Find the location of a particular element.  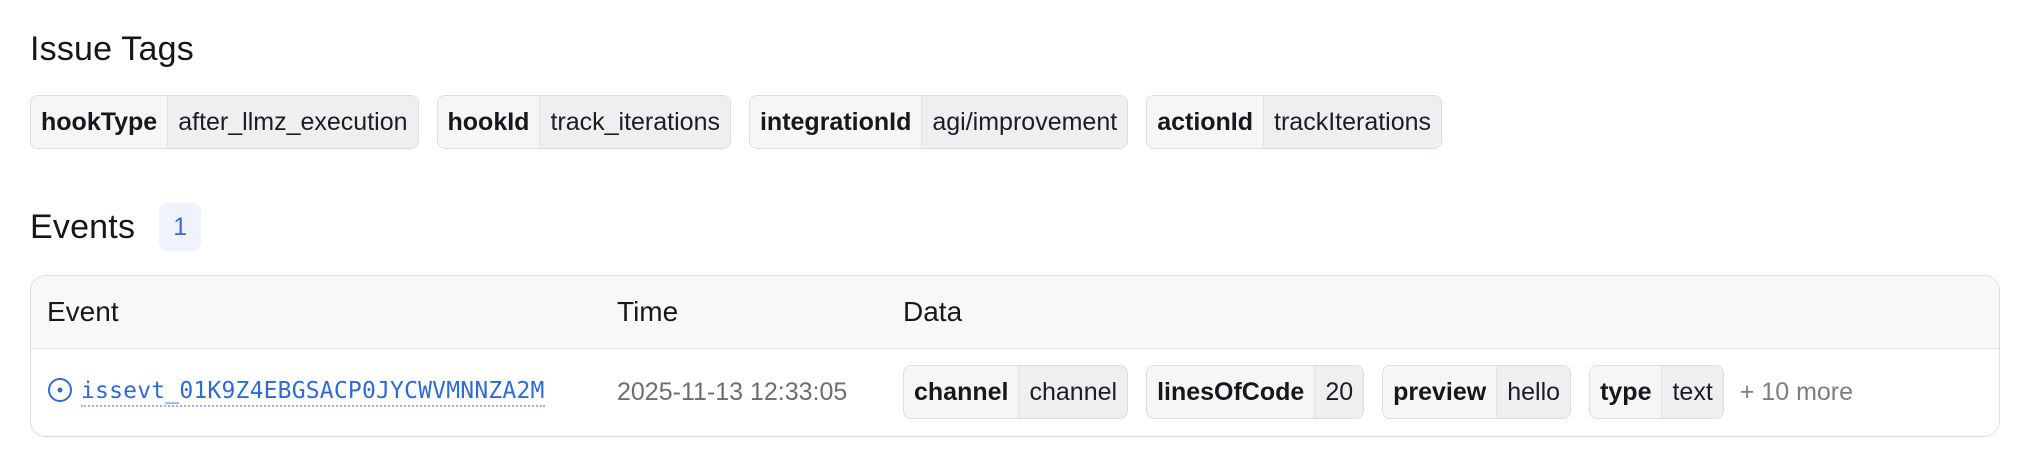

tag-value: text is located at coordinates (1692, 392).